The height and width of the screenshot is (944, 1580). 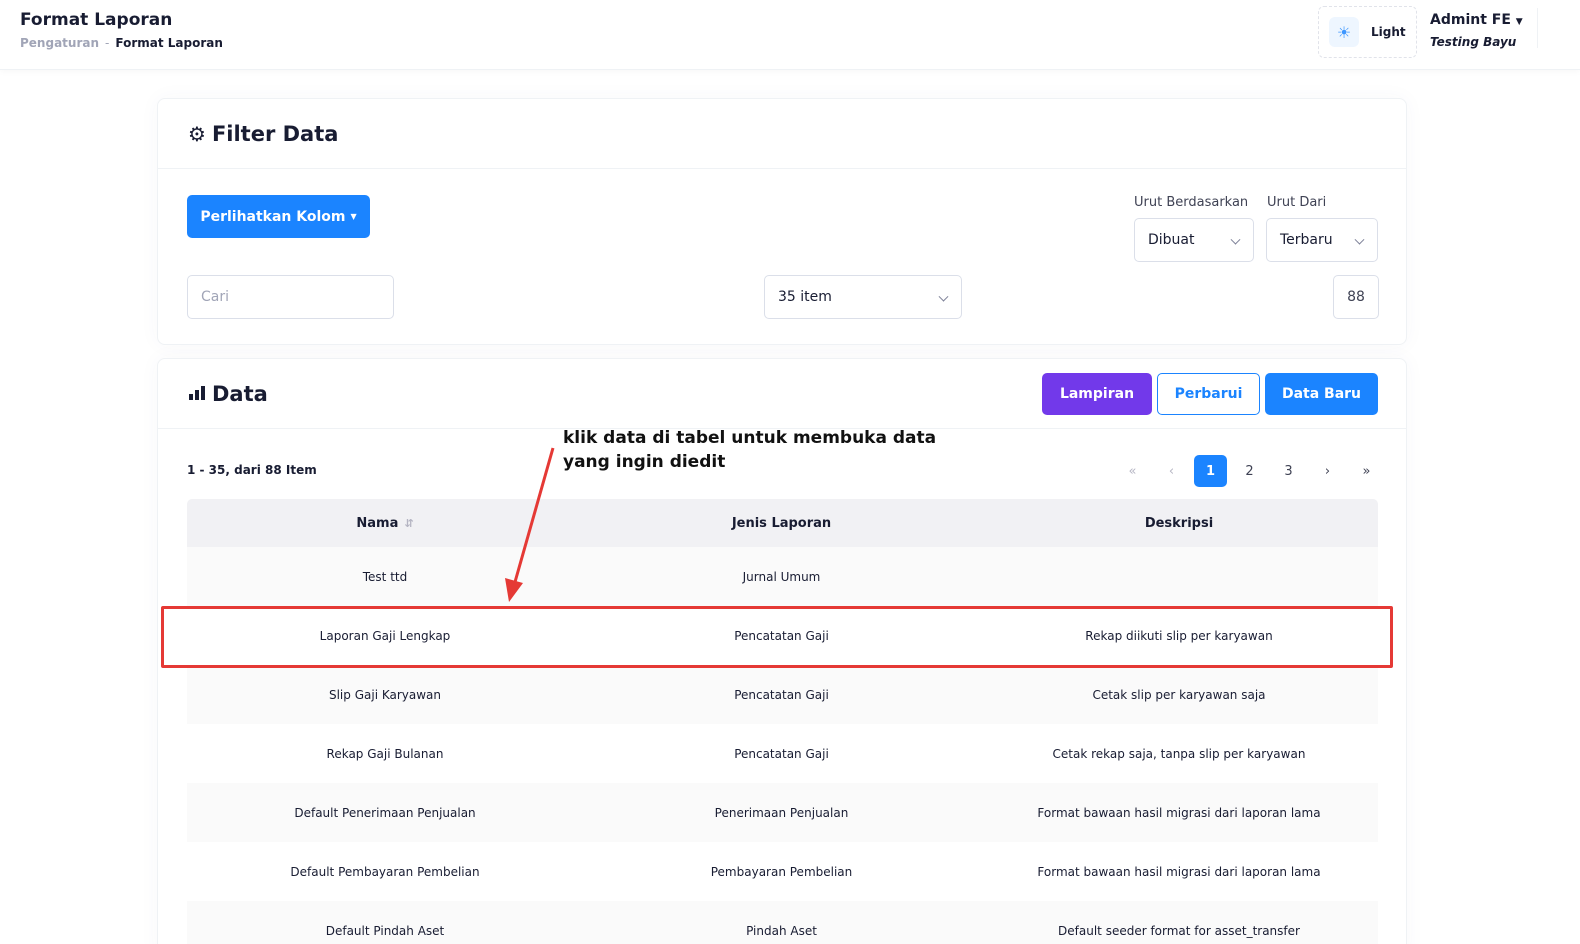 What do you see at coordinates (1191, 202) in the screenshot?
I see `sort-by-label: Urut Berdasarkan` at bounding box center [1191, 202].